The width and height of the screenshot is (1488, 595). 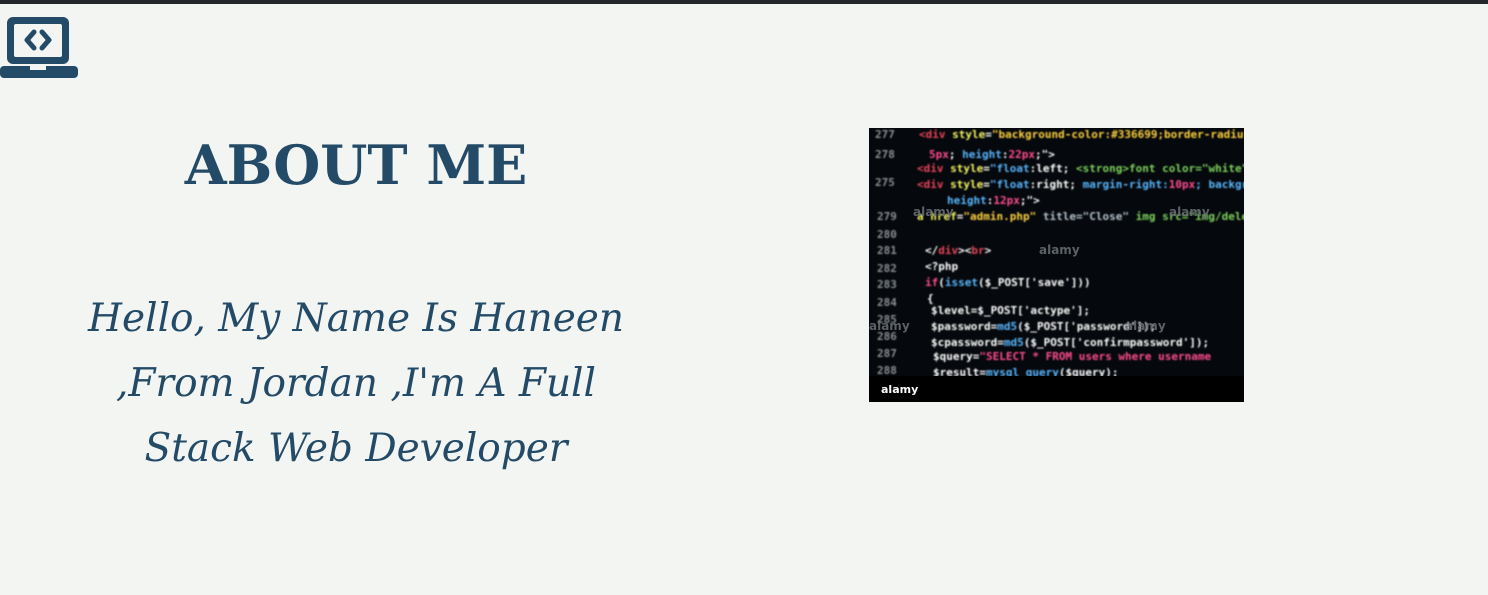 I want to click on svg-text: 283, so click(x=887, y=284).